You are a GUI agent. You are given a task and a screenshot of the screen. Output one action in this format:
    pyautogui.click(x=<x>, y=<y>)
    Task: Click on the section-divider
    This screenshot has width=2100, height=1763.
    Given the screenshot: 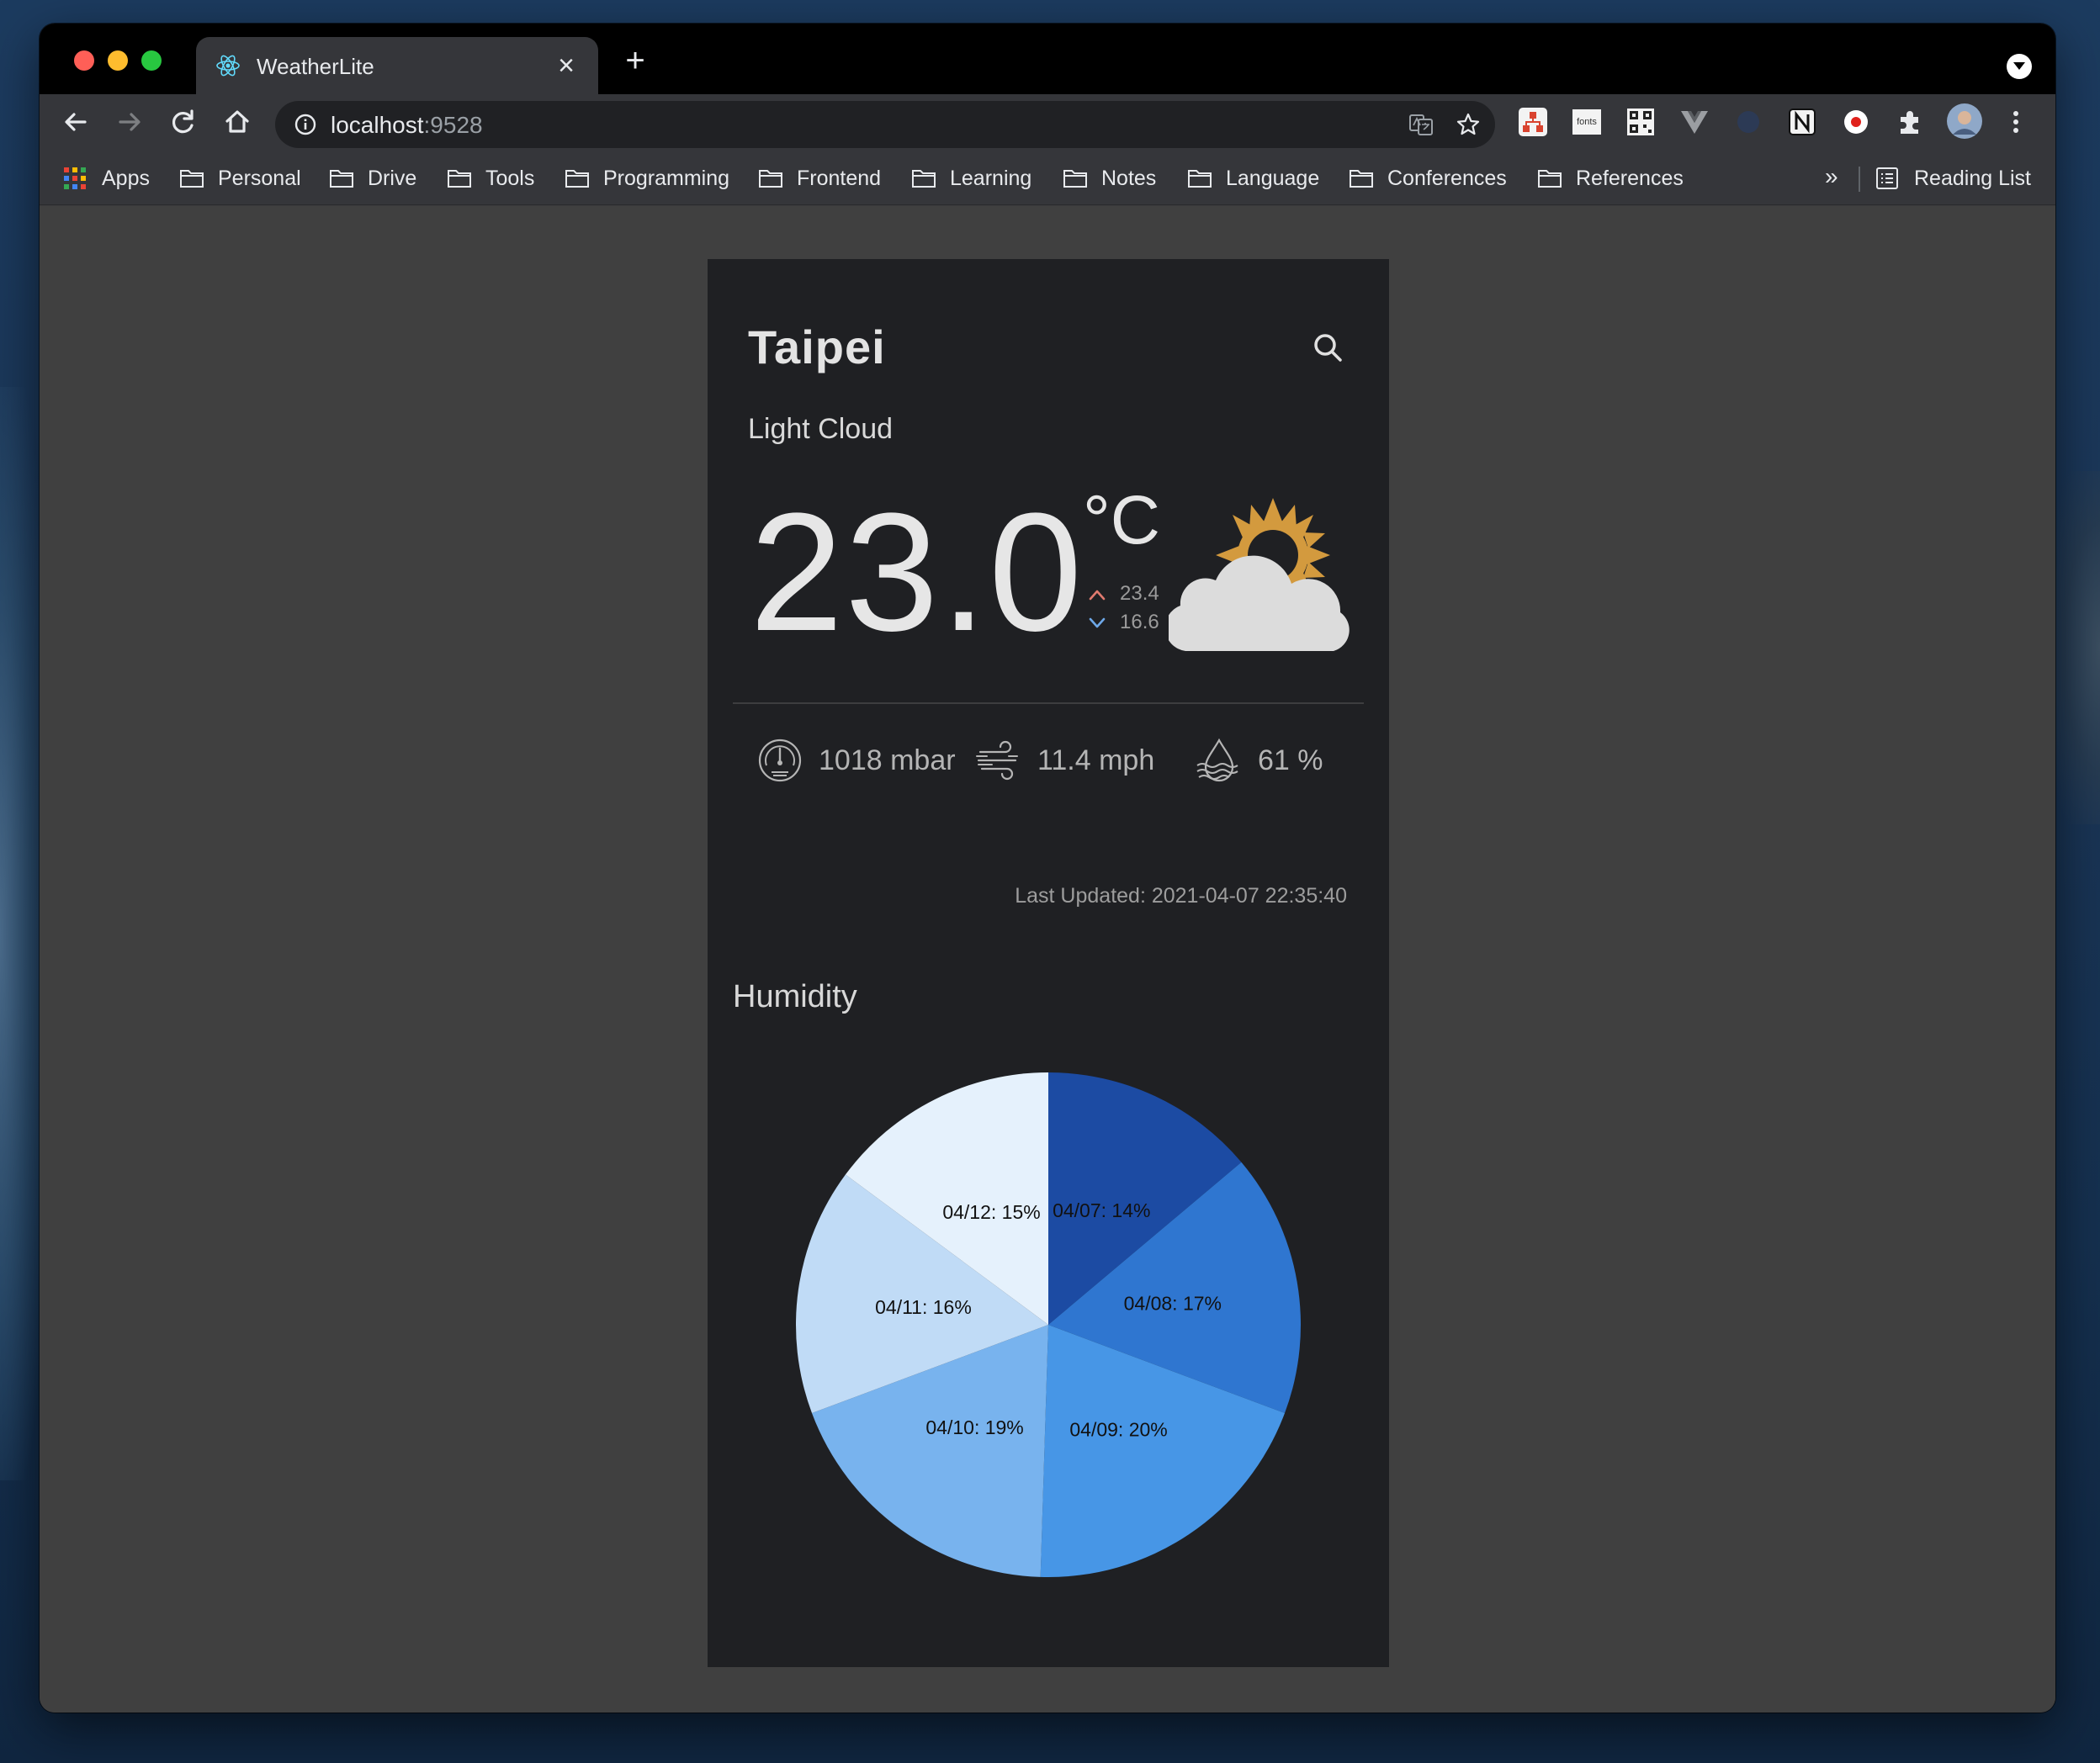 What is the action you would take?
    pyautogui.click(x=1048, y=703)
    